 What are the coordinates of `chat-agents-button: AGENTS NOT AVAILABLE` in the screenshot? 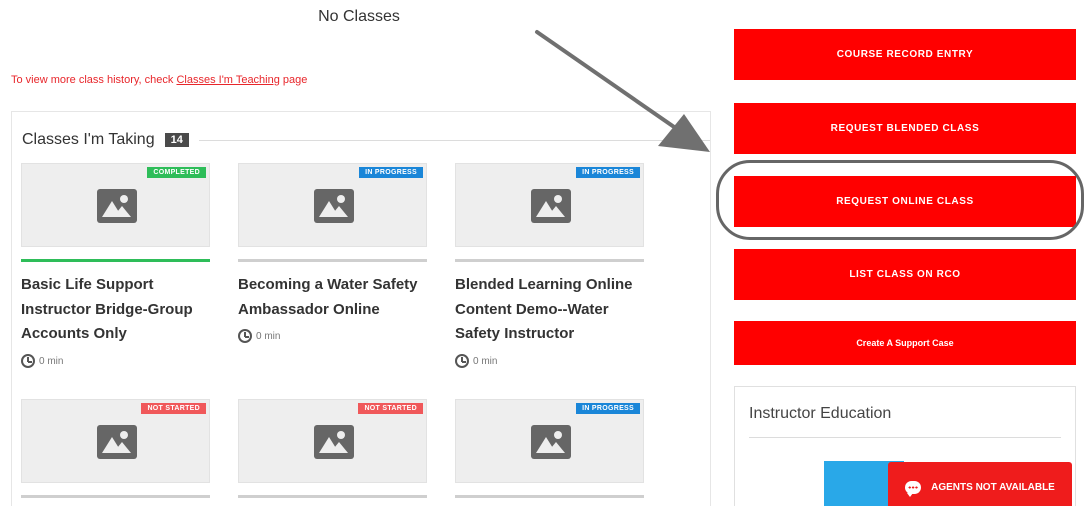 It's located at (980, 484).